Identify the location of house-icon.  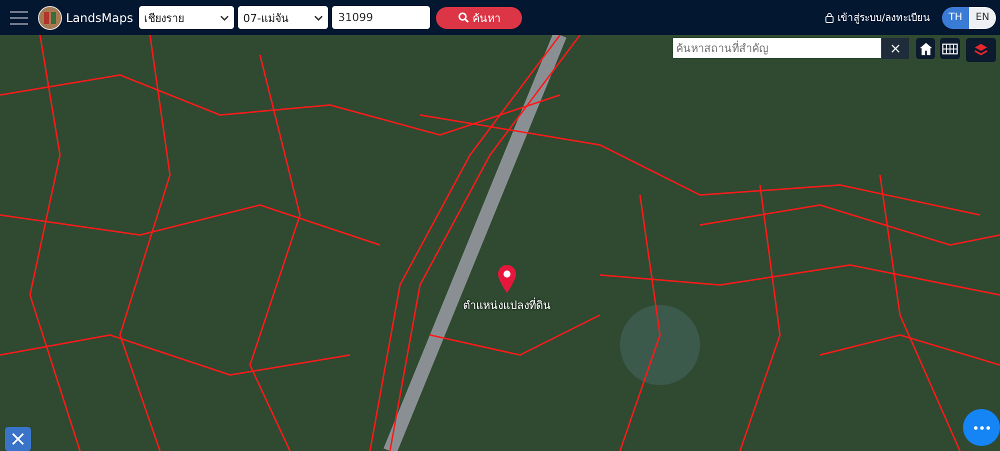
(926, 49).